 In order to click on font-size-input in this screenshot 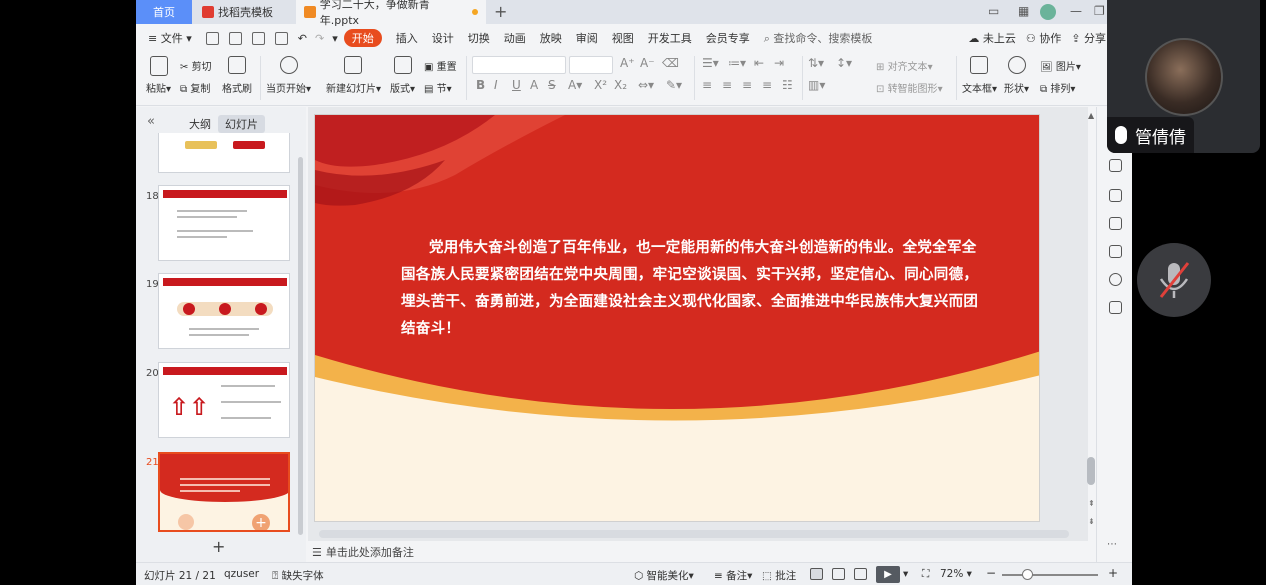, I will do `click(591, 65)`.